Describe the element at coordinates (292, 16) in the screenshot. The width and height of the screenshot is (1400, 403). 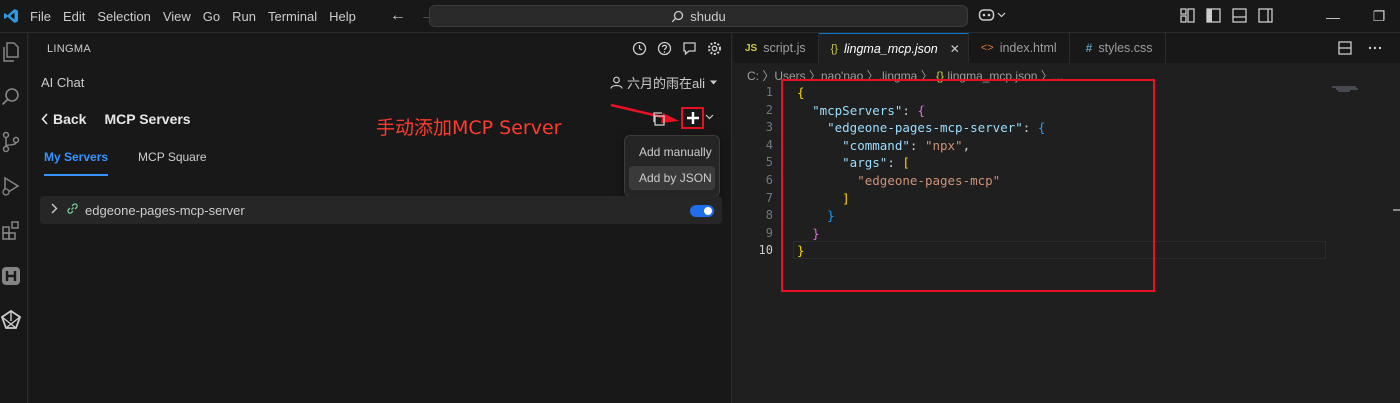
I see `menu-terminal: Terminal` at that location.